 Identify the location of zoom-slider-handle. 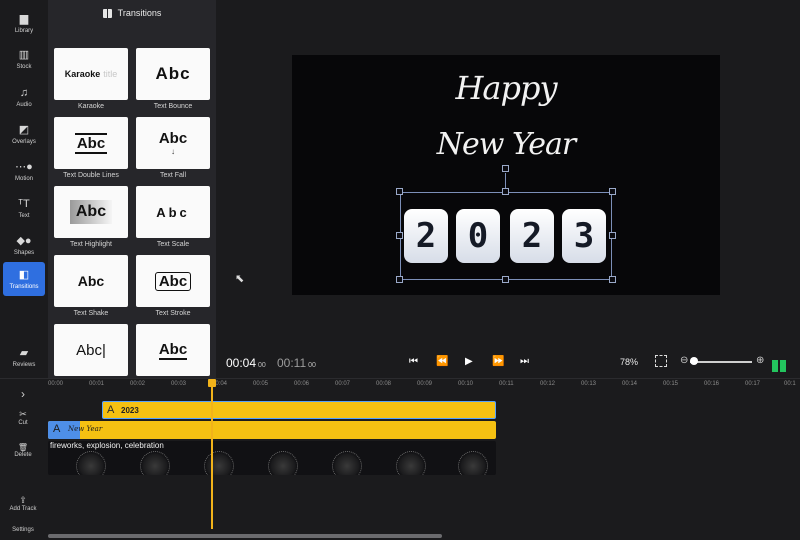
(694, 361).